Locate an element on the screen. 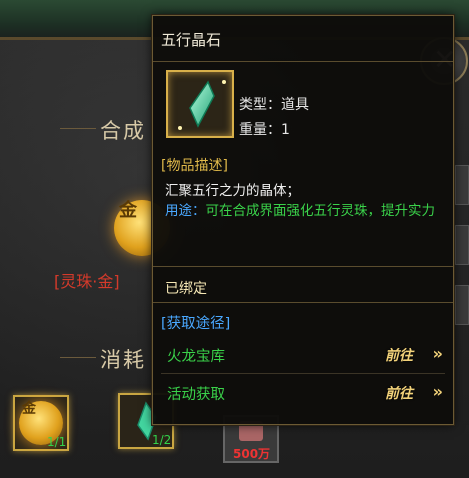  item-title: 五行晶石 is located at coordinates (191, 40).